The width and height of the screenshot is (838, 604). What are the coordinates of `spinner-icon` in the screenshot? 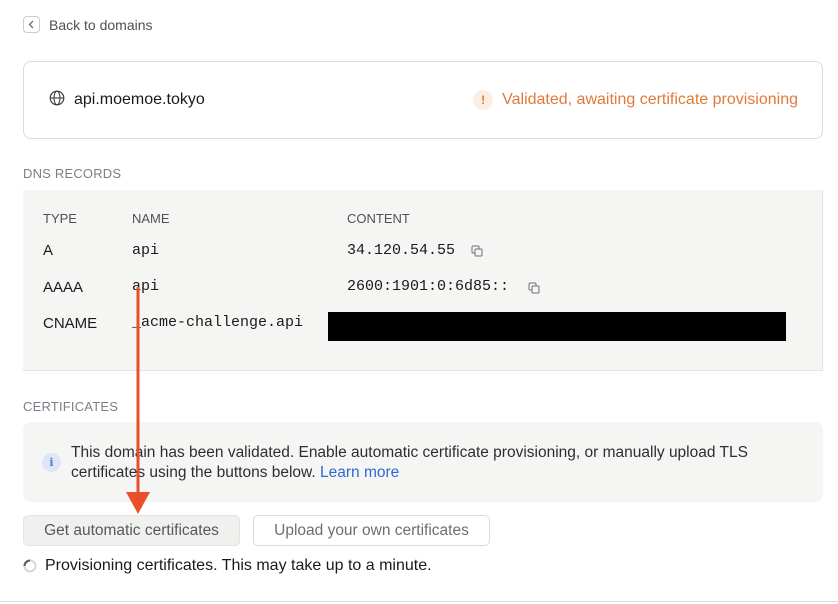 It's located at (30, 566).